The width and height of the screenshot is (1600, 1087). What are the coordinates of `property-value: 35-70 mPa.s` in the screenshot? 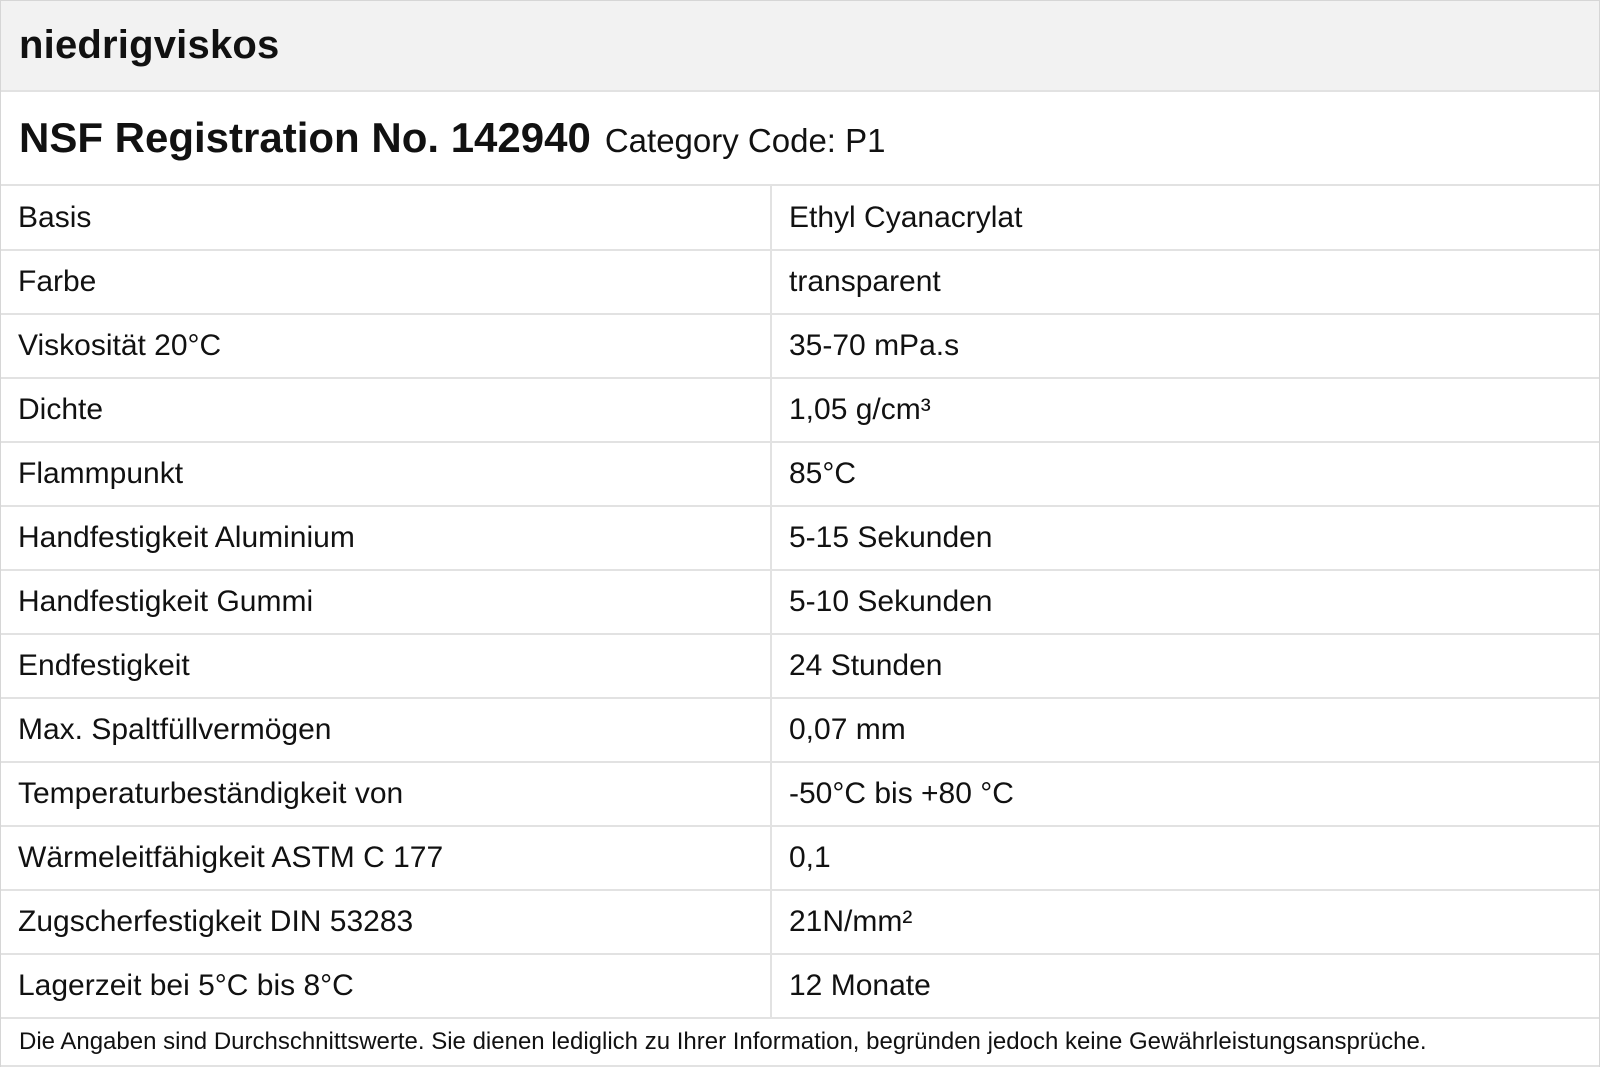 It's located at (1185, 346).